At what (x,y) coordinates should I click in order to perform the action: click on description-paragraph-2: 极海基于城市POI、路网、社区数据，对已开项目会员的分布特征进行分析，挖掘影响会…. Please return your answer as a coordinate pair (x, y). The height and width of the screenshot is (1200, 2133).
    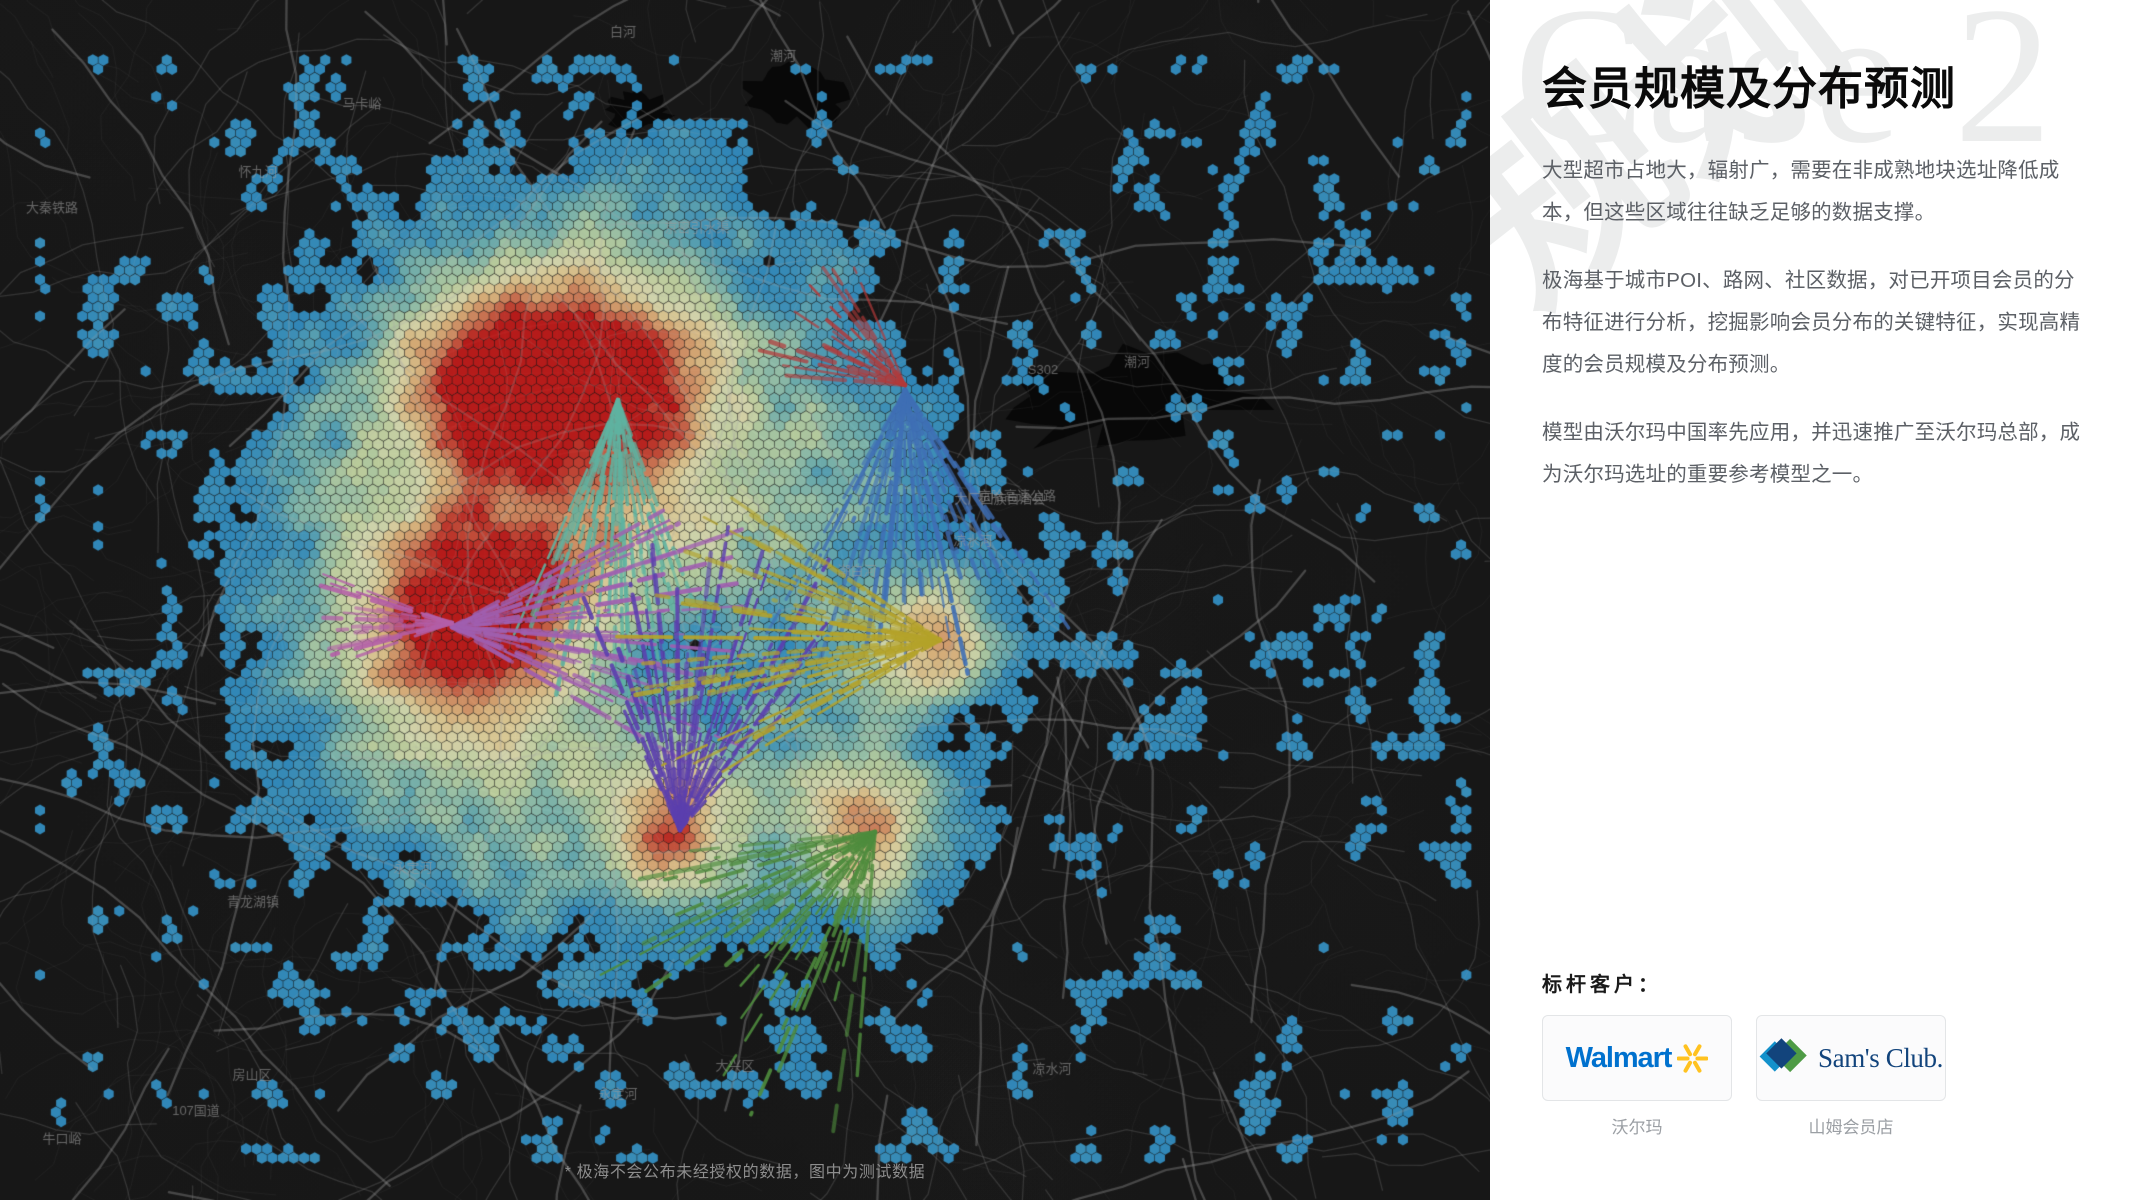
    Looking at the image, I should click on (1811, 323).